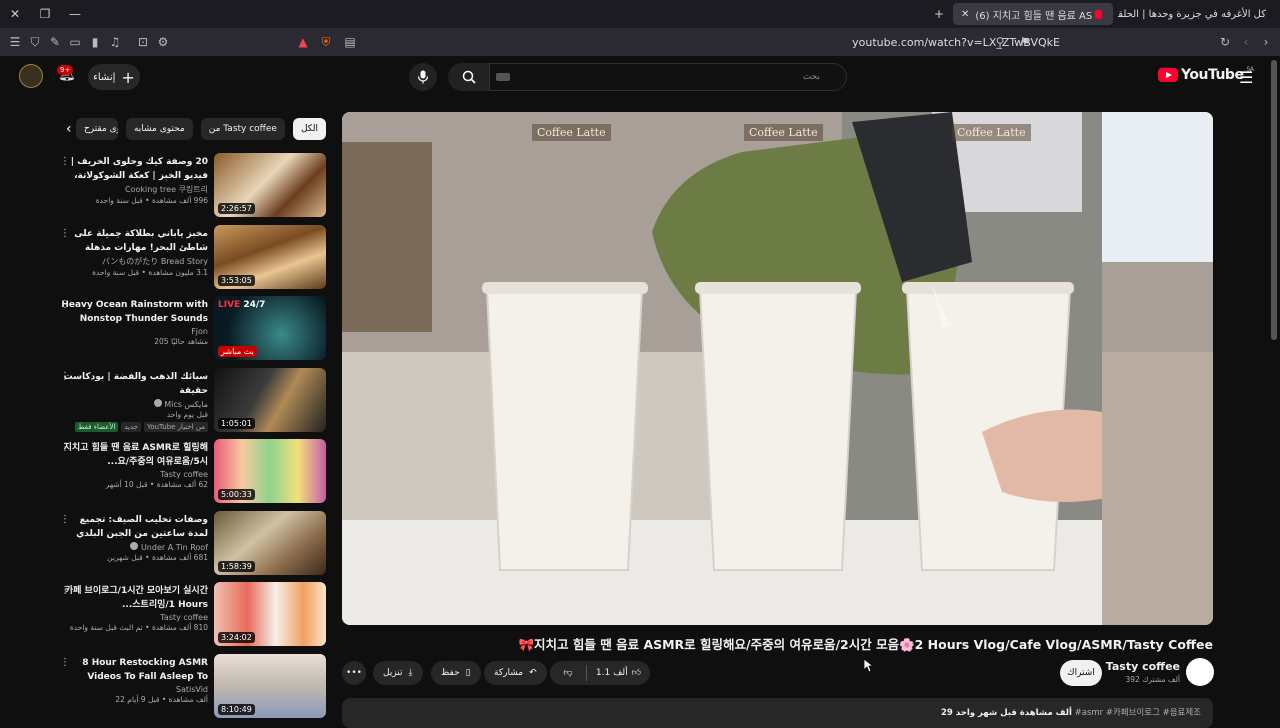 This screenshot has height=728, width=1280. I want to click on description-stats: 29 ألف مشاهدة قبل شهر واحد, so click(1006, 713).